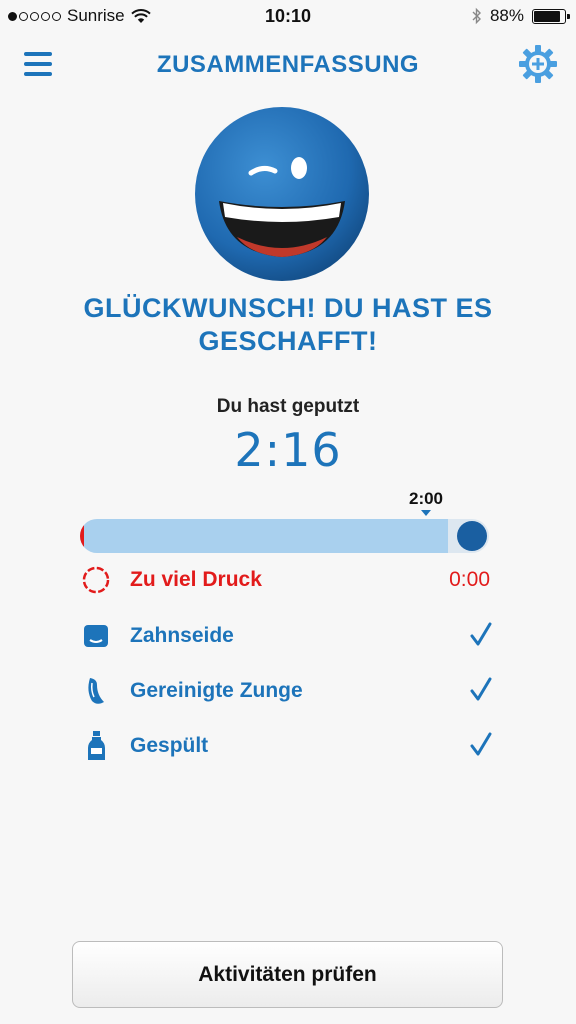  I want to click on settings-button, so click(538, 64).